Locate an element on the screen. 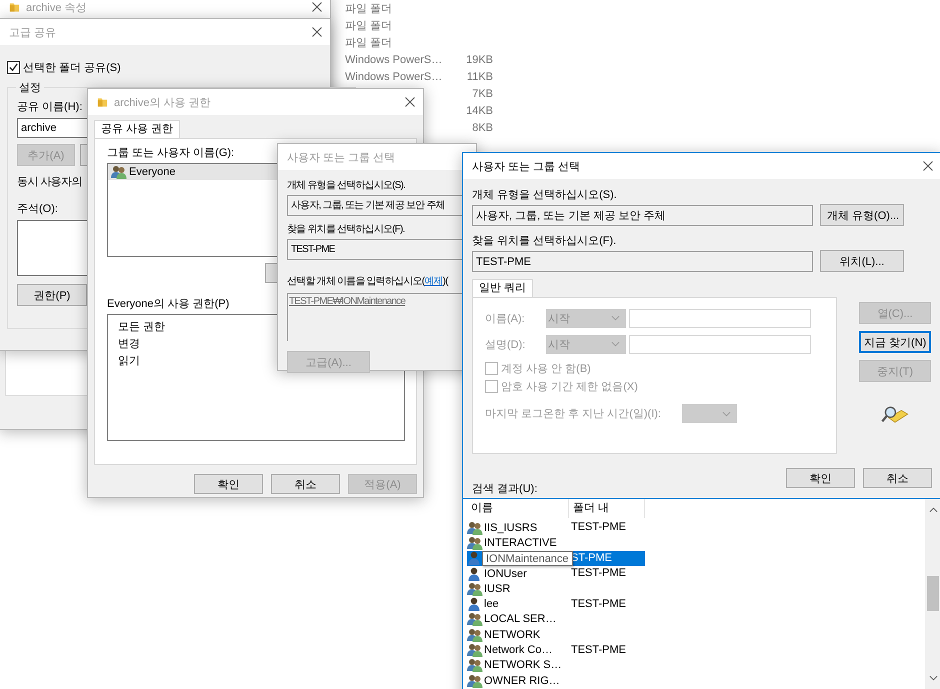  file-size: 11KB is located at coordinates (479, 76).